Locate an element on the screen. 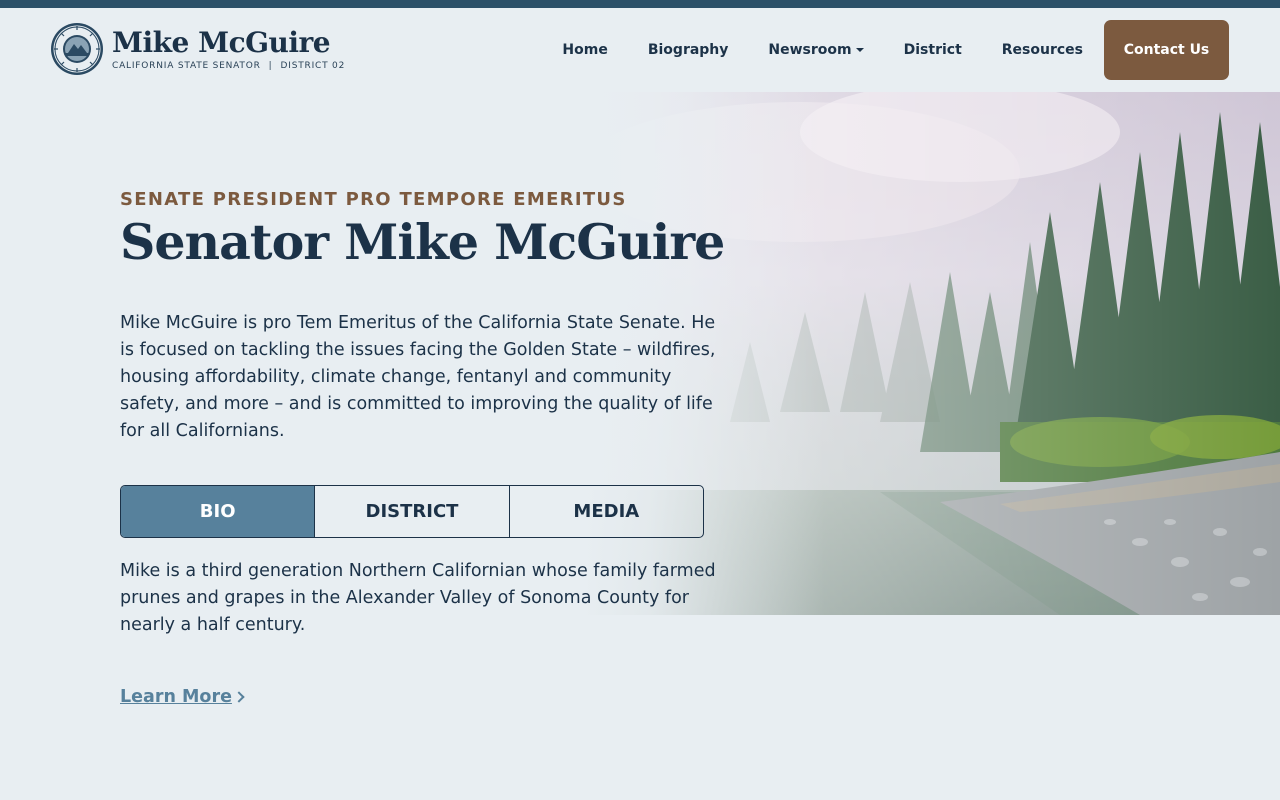  tab-media: MEDIA is located at coordinates (605, 511).